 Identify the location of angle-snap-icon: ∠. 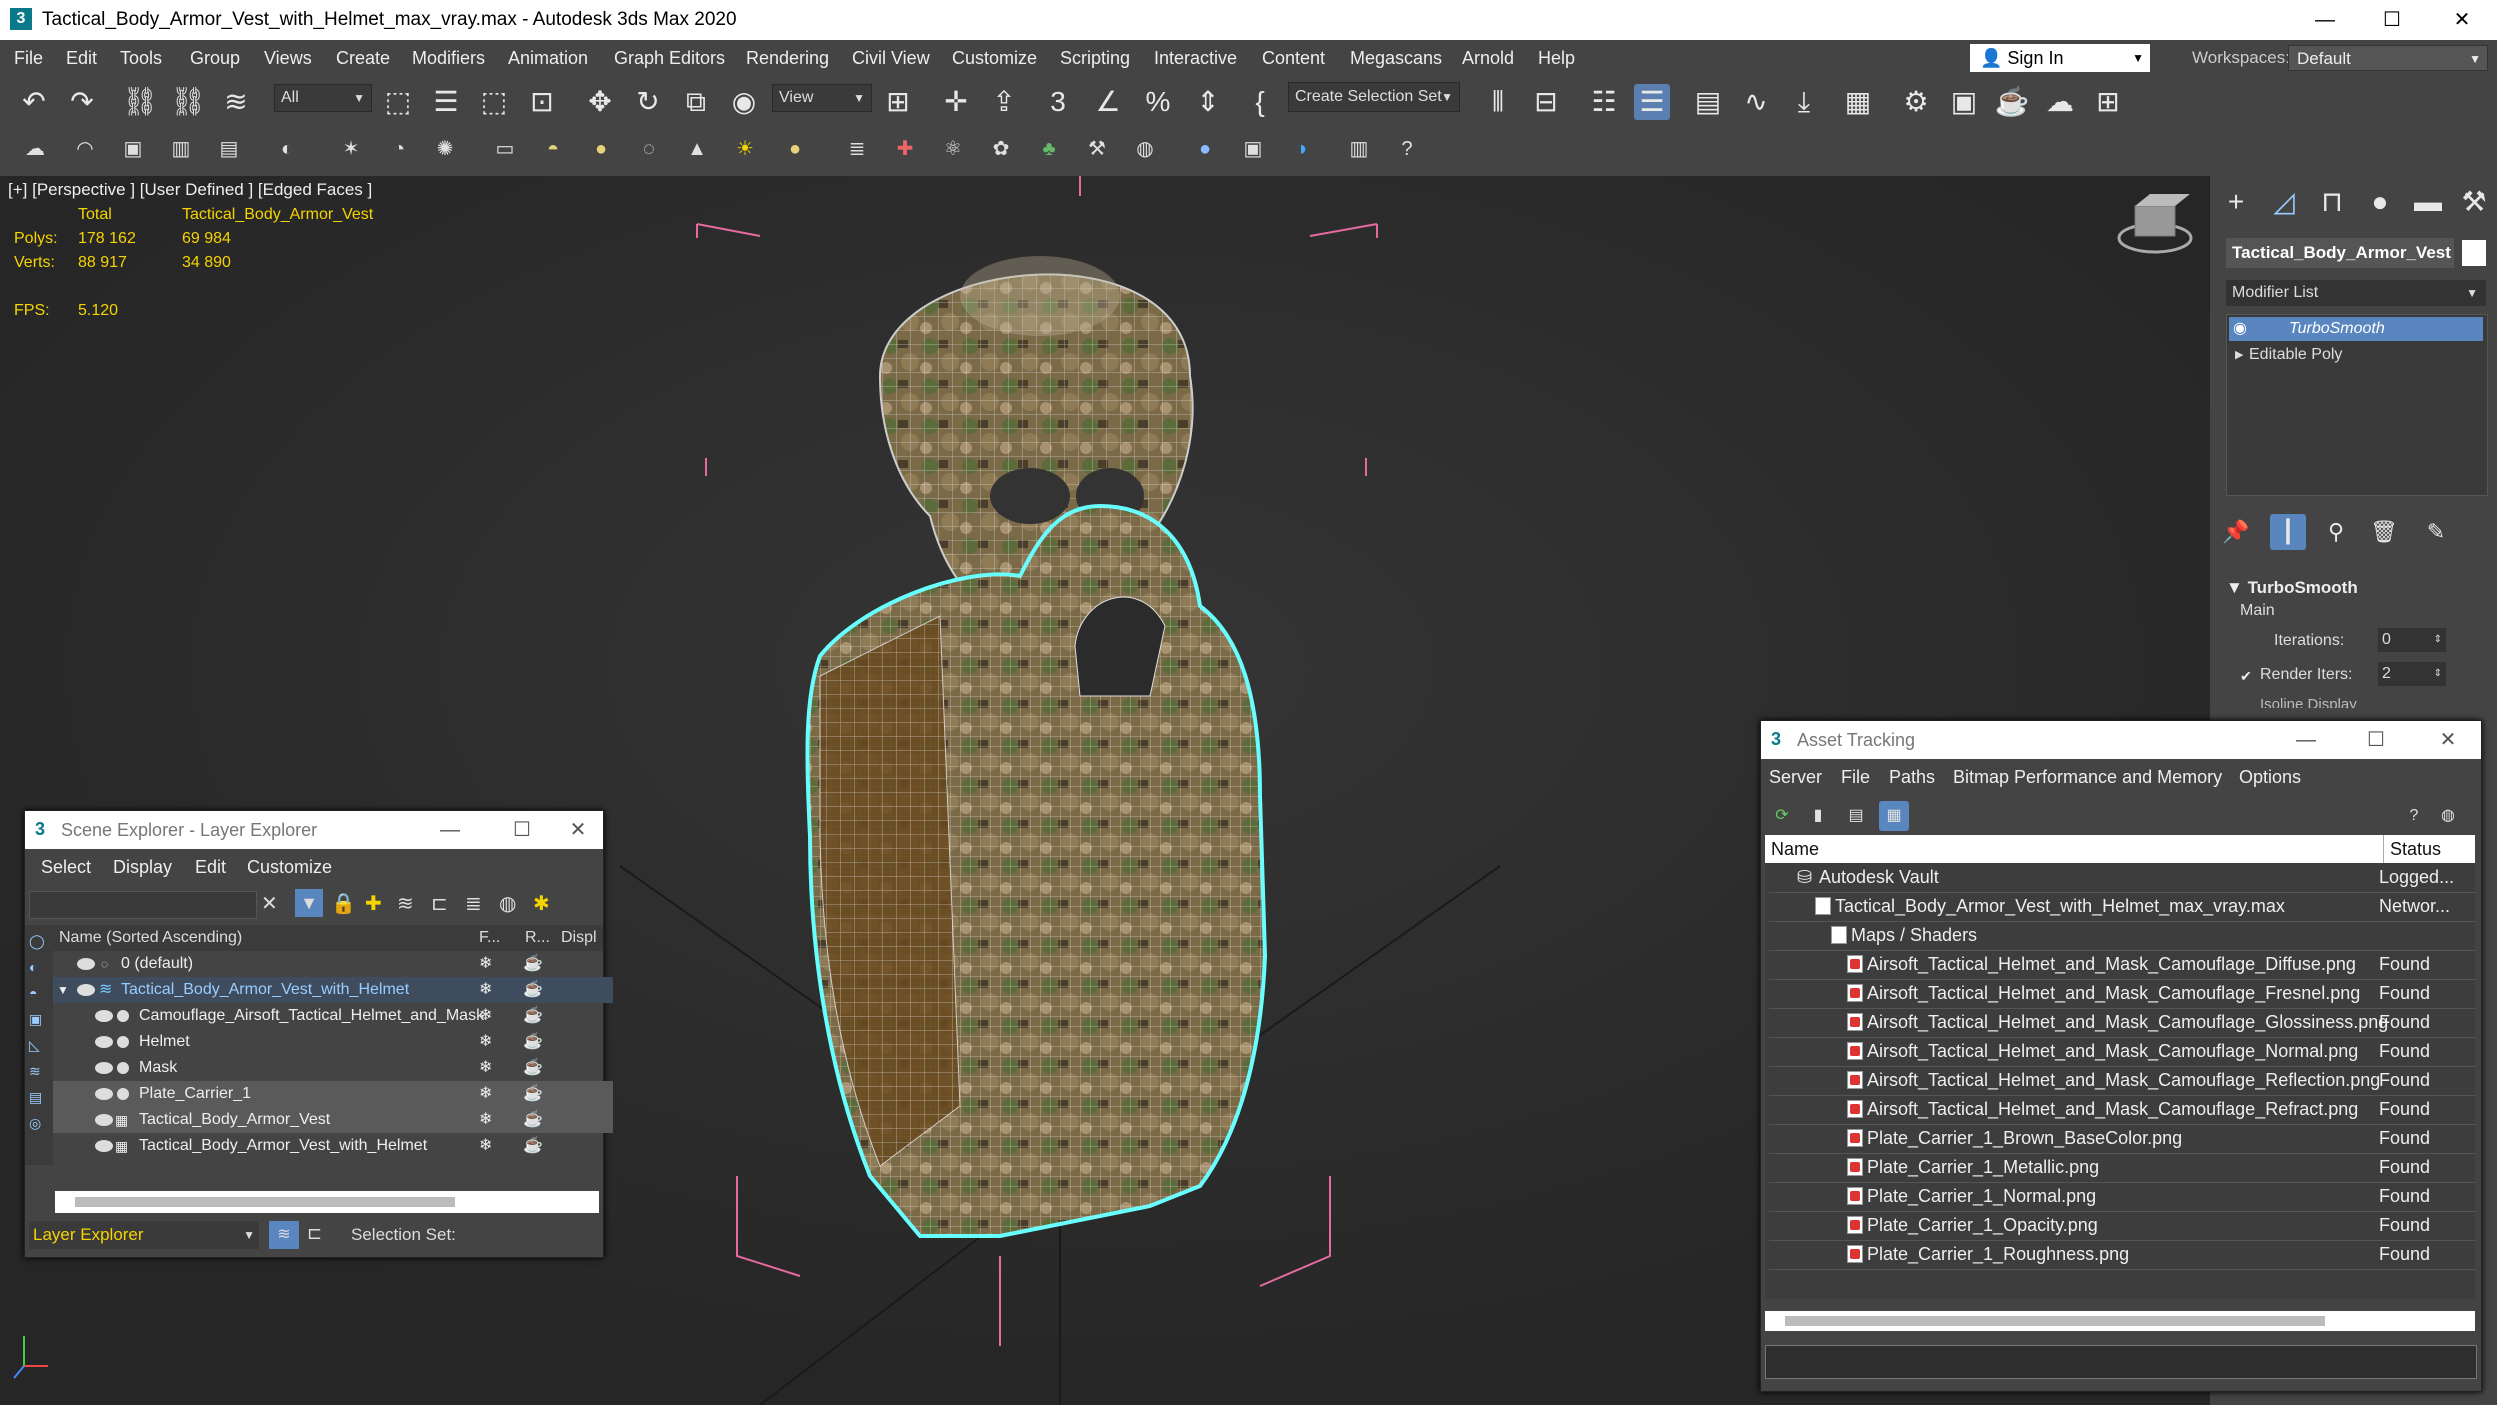
(1108, 102).